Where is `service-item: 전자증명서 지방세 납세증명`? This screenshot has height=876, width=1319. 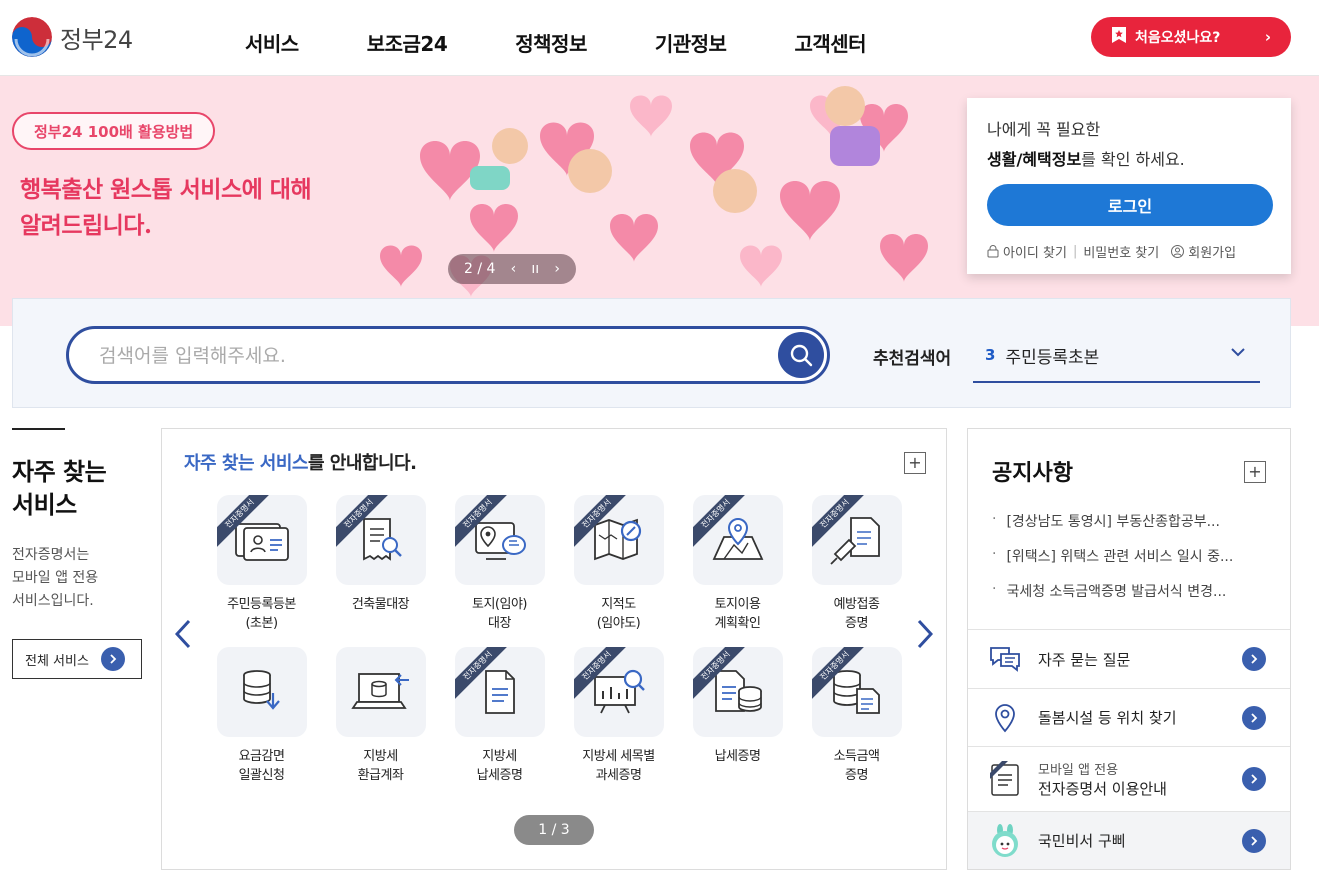 service-item: 전자증명서 지방세 납세증명 is located at coordinates (499, 717).